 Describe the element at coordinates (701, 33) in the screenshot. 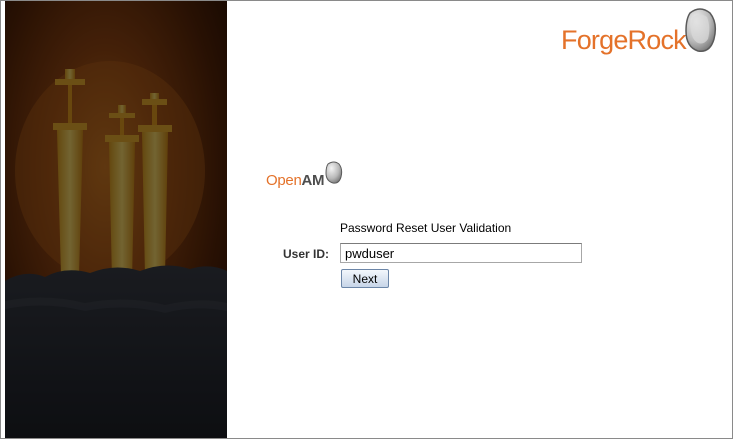

I see `forgerock-rock-icon` at that location.